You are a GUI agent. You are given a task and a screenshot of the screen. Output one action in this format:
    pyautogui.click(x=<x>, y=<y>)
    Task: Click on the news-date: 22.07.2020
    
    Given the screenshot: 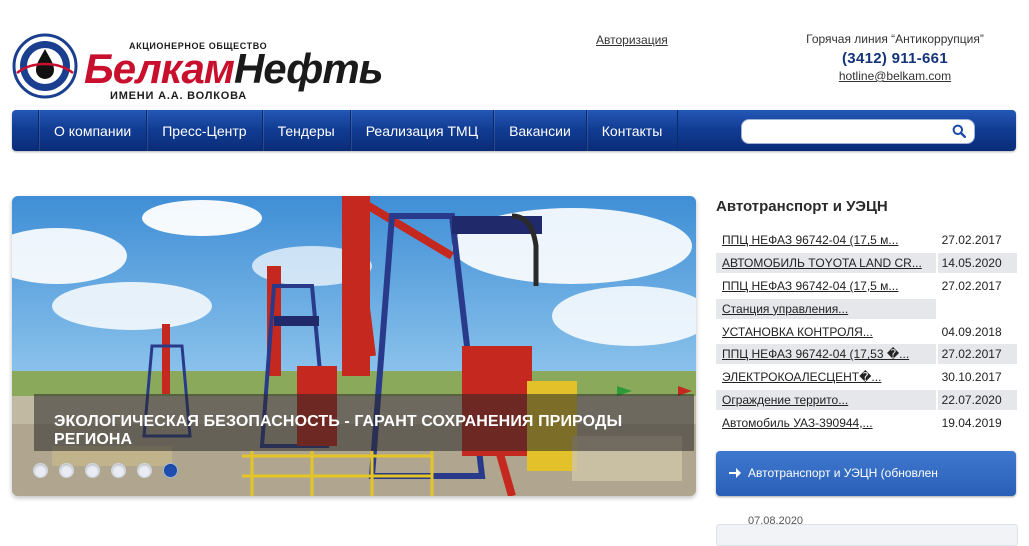 What is the action you would take?
    pyautogui.click(x=977, y=399)
    